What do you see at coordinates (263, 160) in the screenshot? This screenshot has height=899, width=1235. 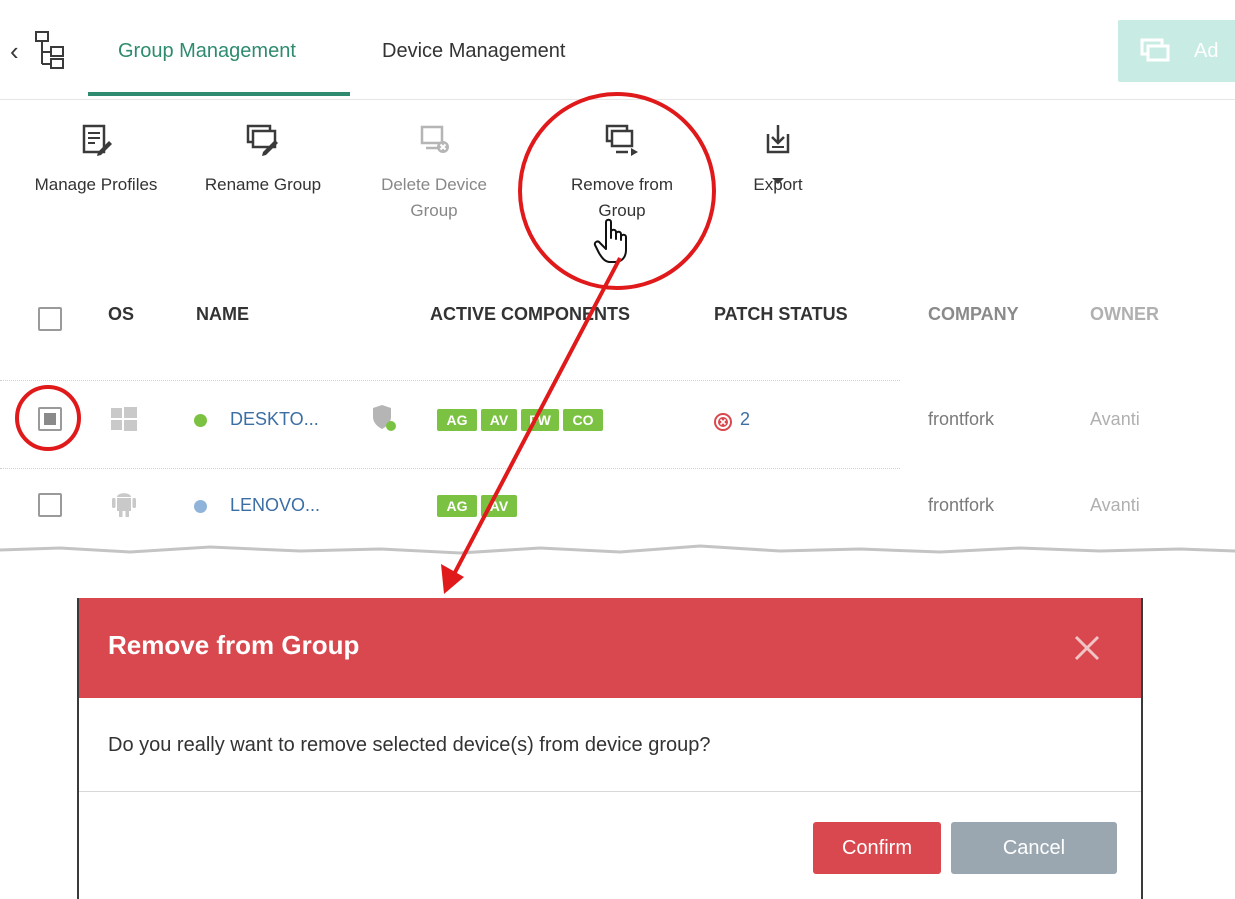 I see `rename-group-button: Rename Group` at bounding box center [263, 160].